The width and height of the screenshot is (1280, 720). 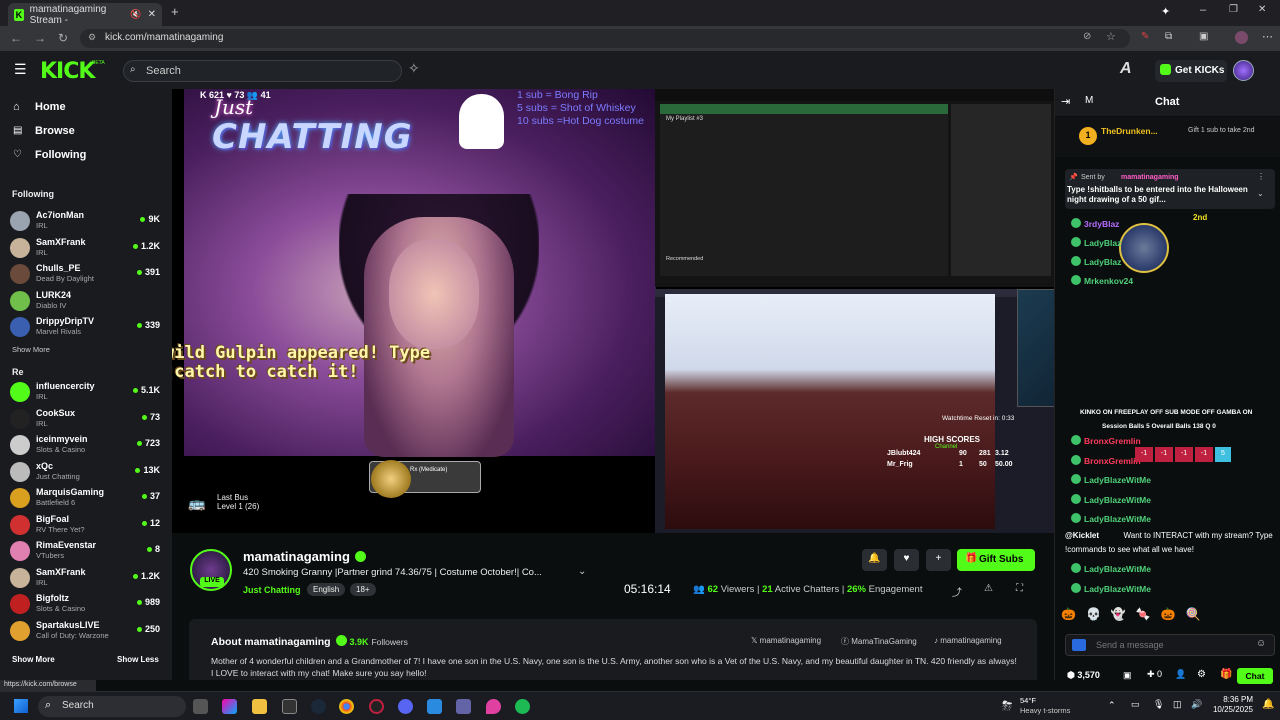 I want to click on sidebar-channel: SpartakusLIVE Call of Duty: Warzone 250, so click(x=86, y=631).